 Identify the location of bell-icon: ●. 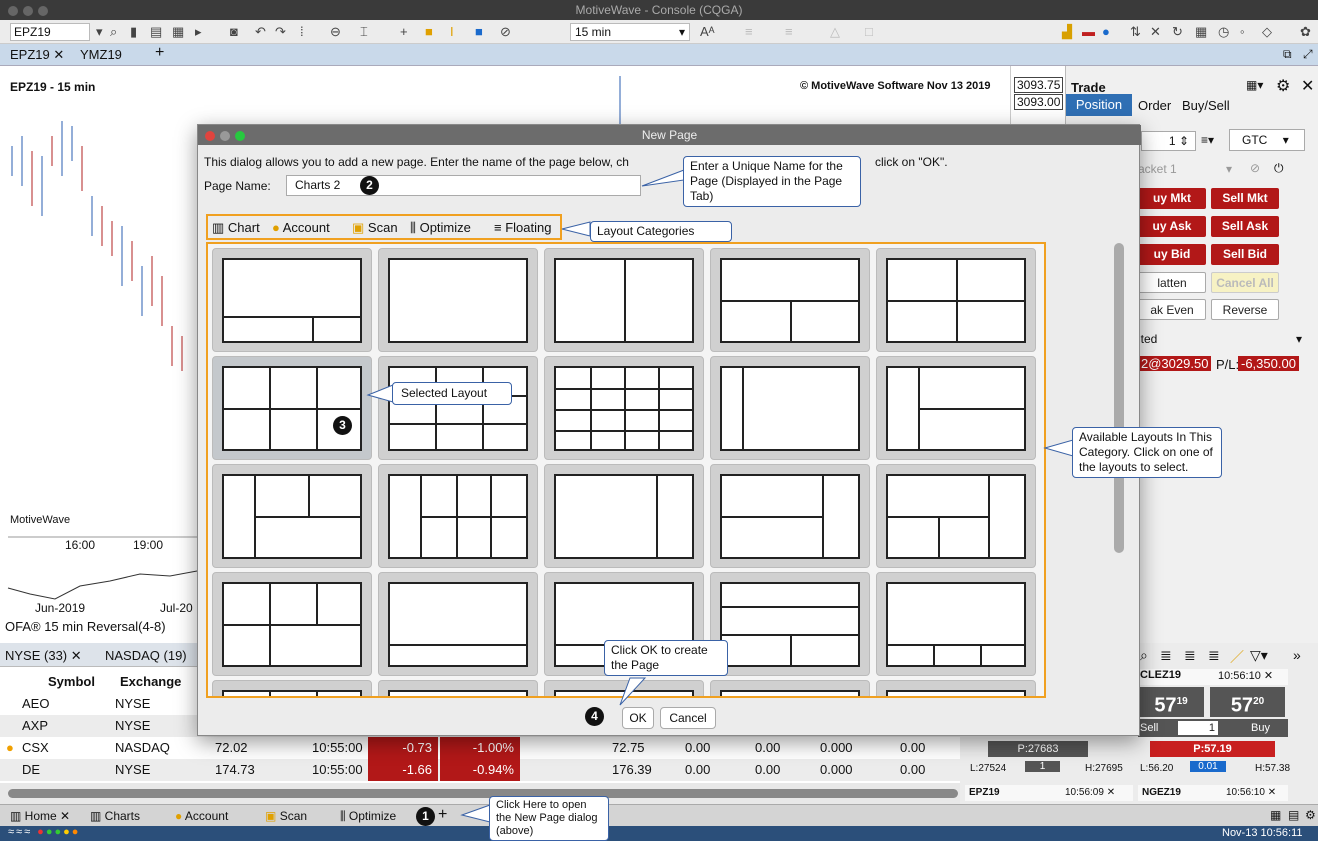
(1106, 31).